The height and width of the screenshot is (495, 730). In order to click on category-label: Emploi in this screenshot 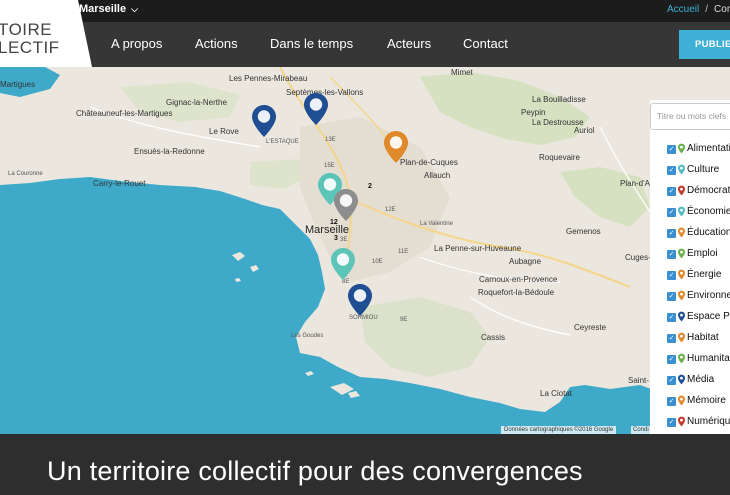, I will do `click(702, 253)`.